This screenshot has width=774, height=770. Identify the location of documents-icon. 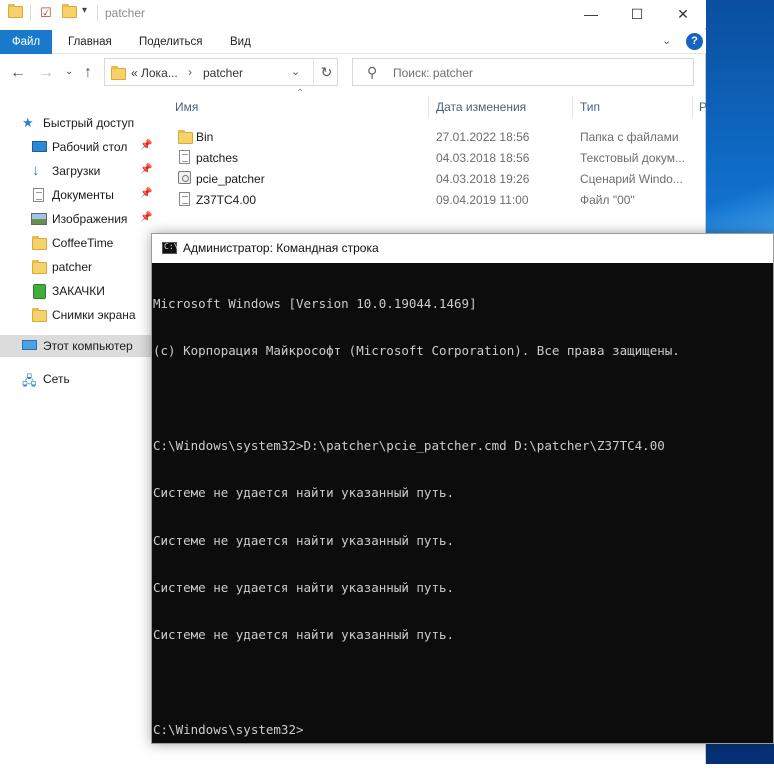
(40, 195).